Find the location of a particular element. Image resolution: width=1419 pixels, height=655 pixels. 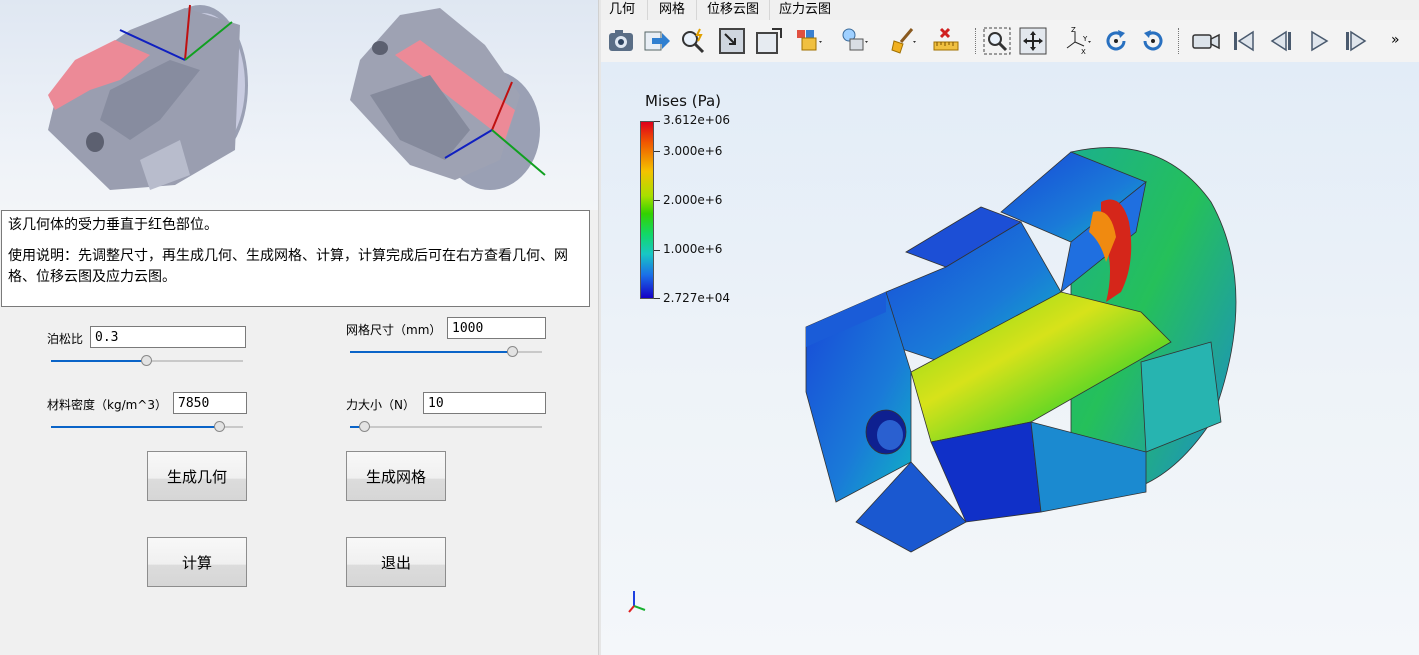

part-view-front is located at coordinates (148, 97).